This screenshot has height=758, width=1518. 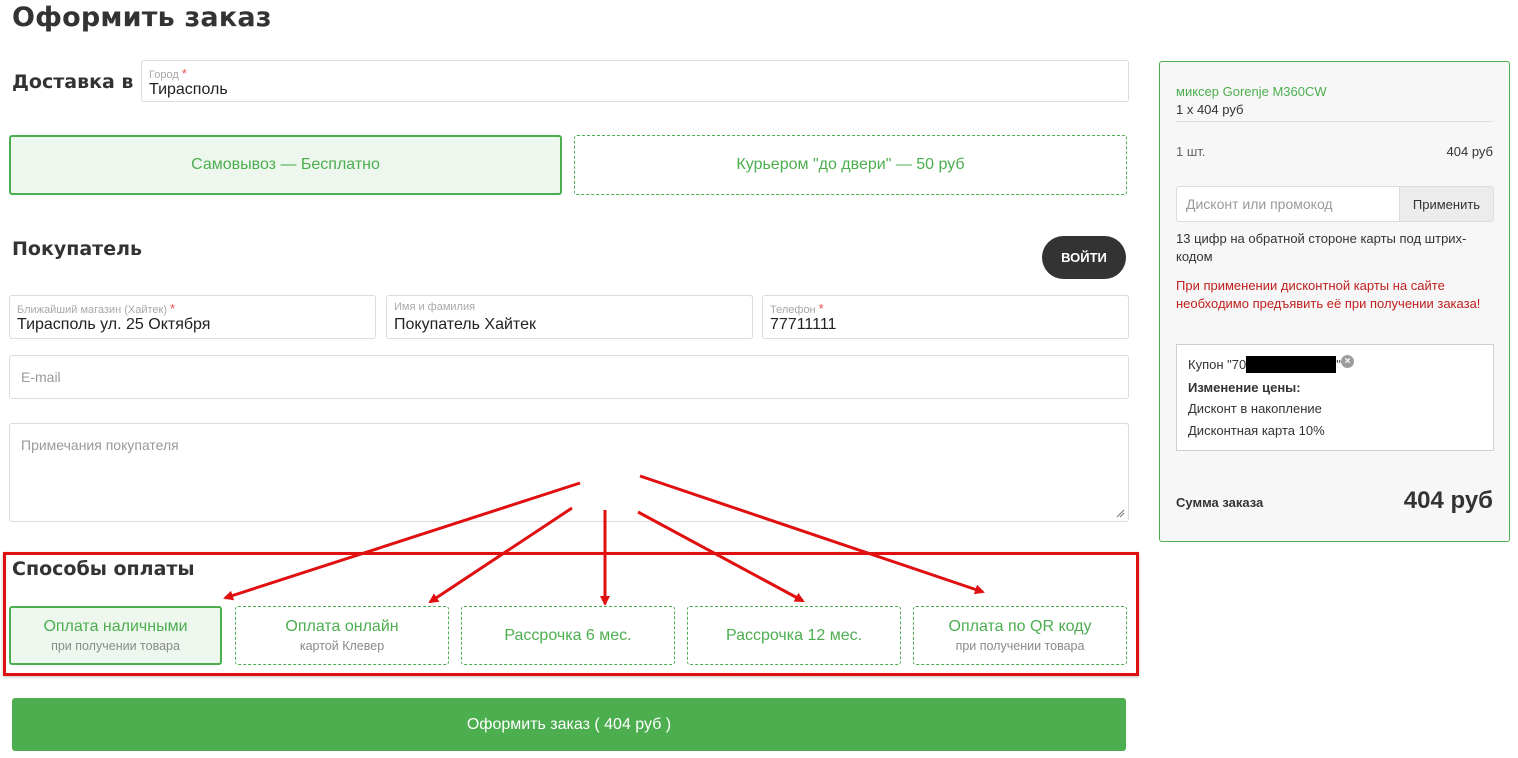 I want to click on notes-field: Примечания покупателя, so click(x=569, y=472).